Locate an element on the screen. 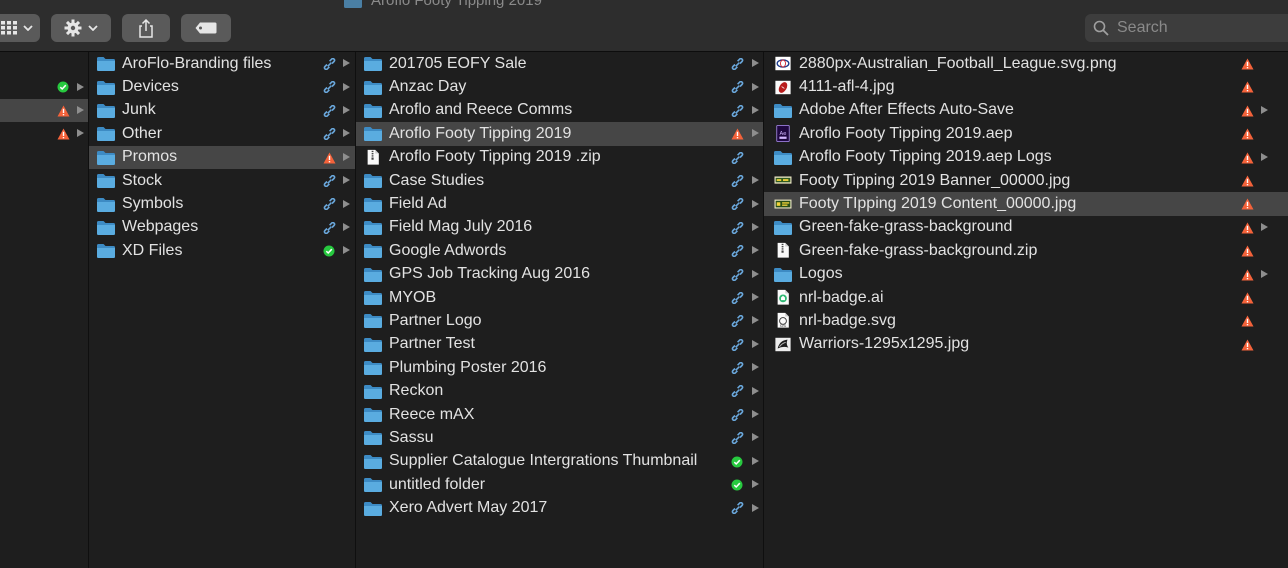 Image resolution: width=1288 pixels, height=568 pixels. row-aroflo-and-reece-comms: Aroflo and Reece Comms is located at coordinates (559, 110).